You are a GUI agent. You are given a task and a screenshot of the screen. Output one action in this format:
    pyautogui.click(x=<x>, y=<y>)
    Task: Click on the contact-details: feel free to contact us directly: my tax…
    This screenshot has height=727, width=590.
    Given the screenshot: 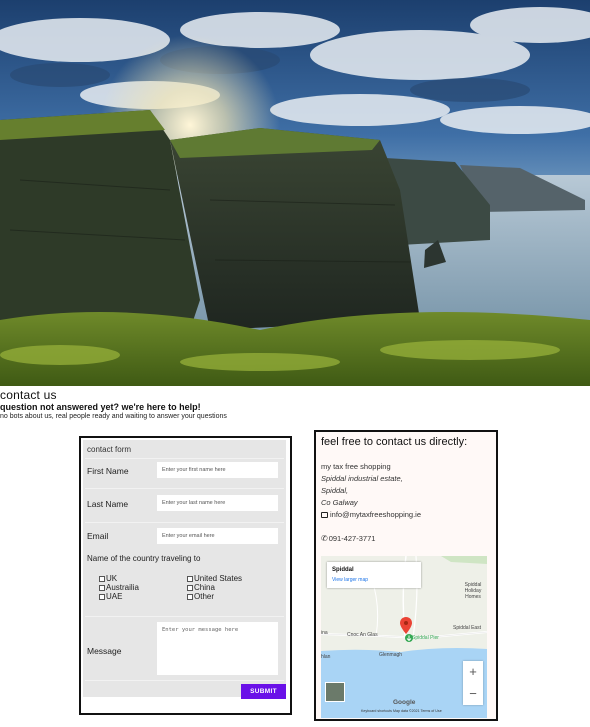 What is the action you would take?
    pyautogui.click(x=406, y=575)
    